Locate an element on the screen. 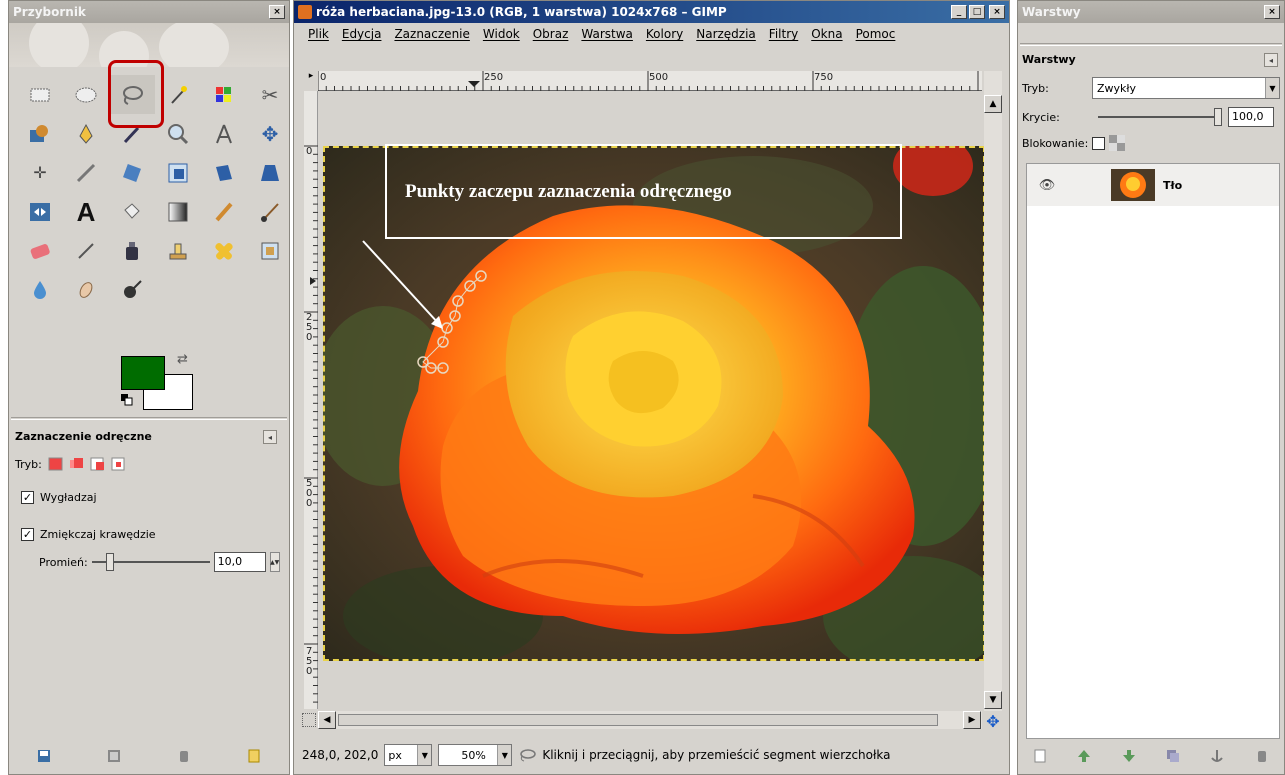 This screenshot has width=1285, height=775. menu-plik: Plik is located at coordinates (318, 34).